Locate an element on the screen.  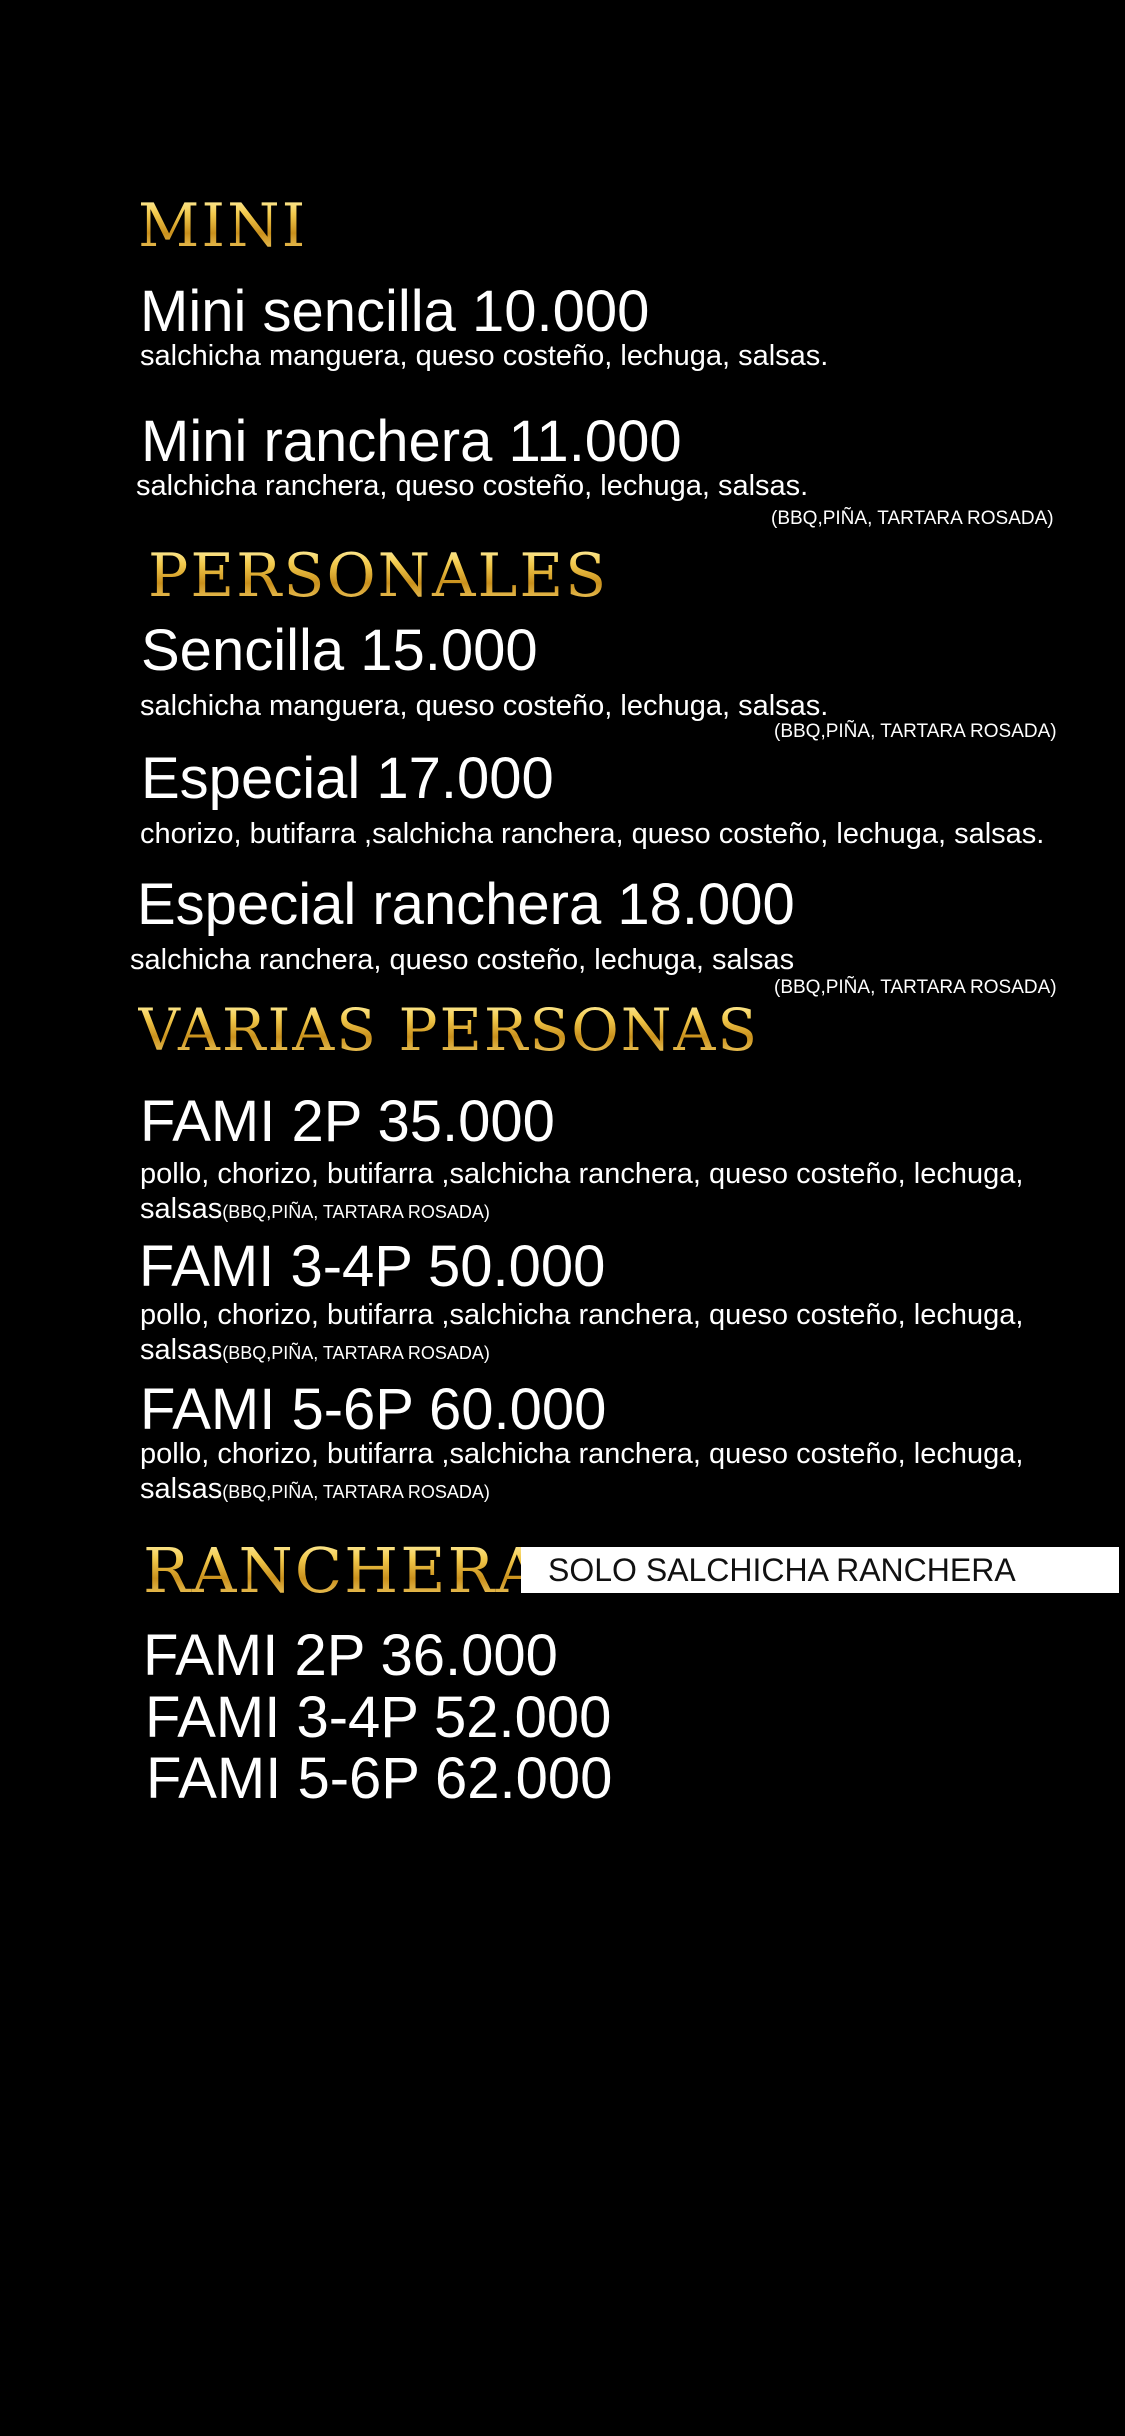
section-heading-personales: PERSONALES is located at coordinates (378, 576).